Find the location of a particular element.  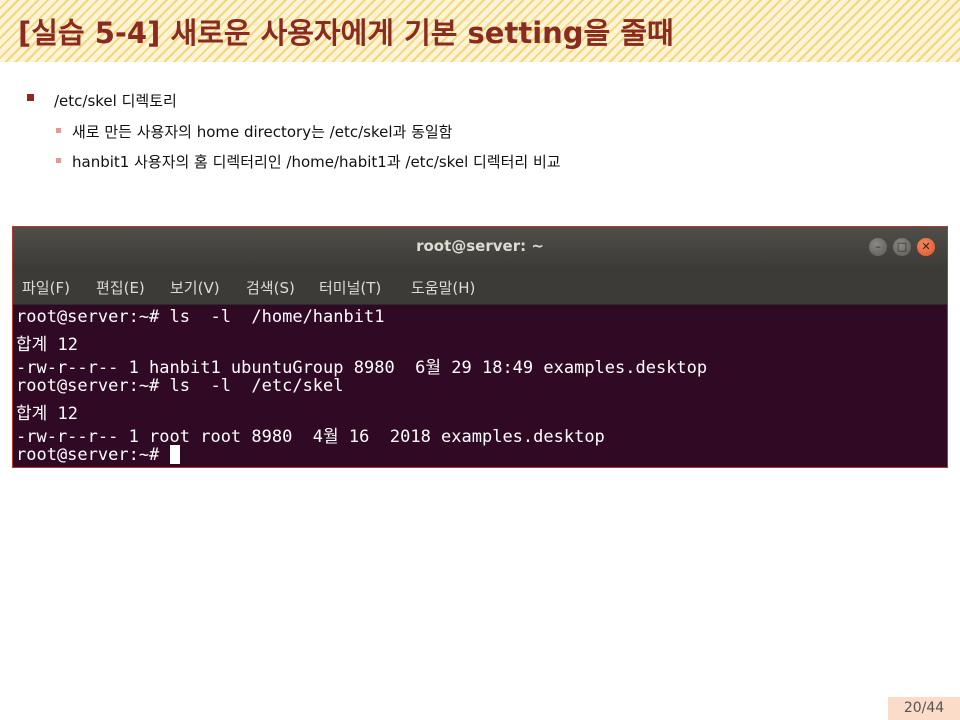

menu-help: 도움말(H) is located at coordinates (443, 287).